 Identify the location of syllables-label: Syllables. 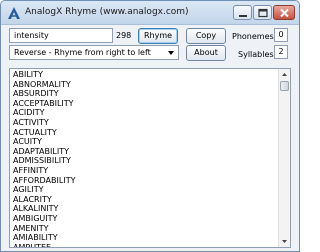
(256, 54).